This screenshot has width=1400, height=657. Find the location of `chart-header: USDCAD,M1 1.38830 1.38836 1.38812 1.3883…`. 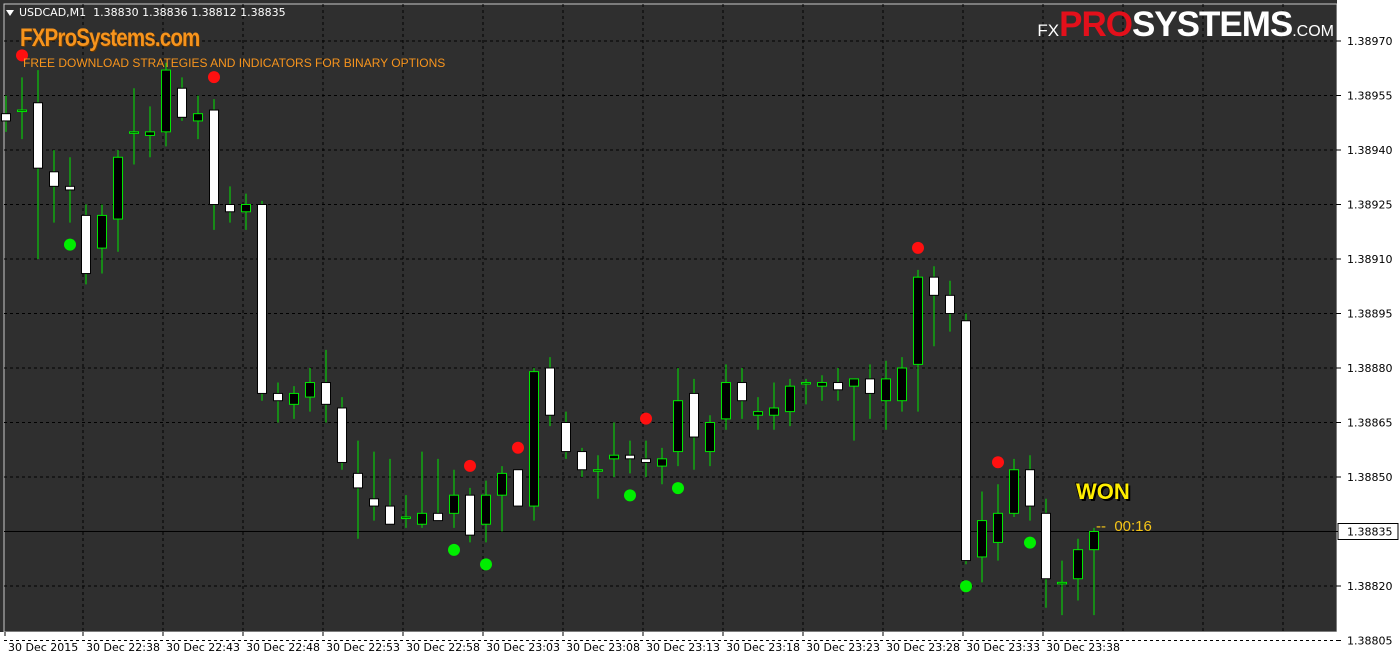

chart-header: USDCAD,M1 1.38830 1.38836 1.38812 1.3883… is located at coordinates (146, 12).